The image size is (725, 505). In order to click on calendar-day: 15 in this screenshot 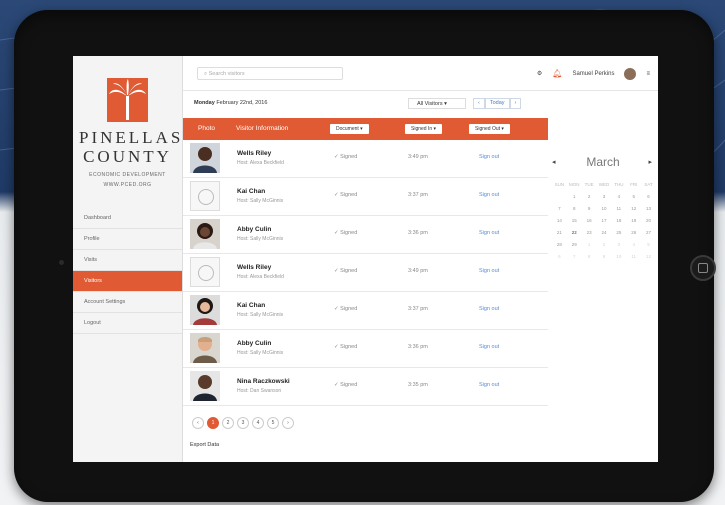, I will do `click(574, 220)`.